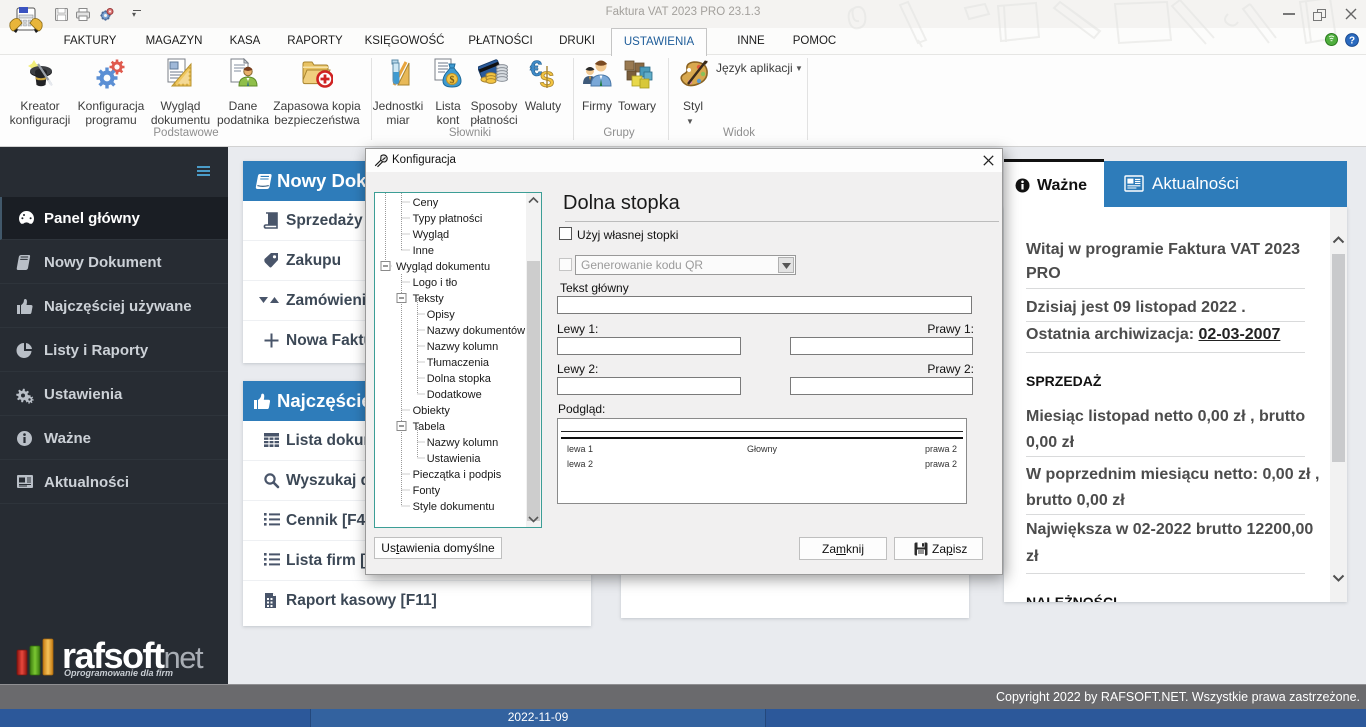 The width and height of the screenshot is (1366, 727). Describe the element at coordinates (432, 411) in the screenshot. I see `svg-text: Obiekty` at that location.